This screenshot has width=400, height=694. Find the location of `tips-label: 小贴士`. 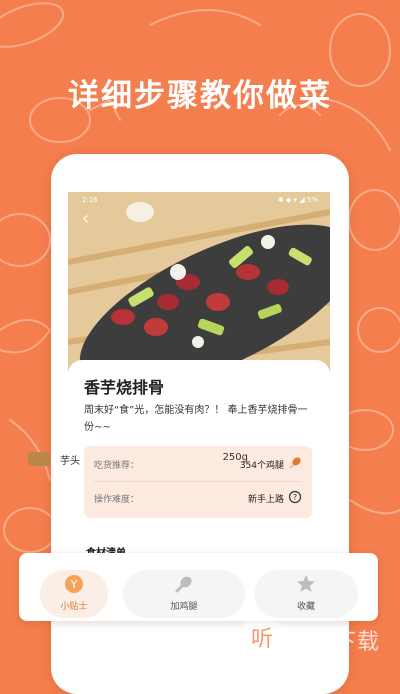

tips-label: 小贴士 is located at coordinates (74, 607).